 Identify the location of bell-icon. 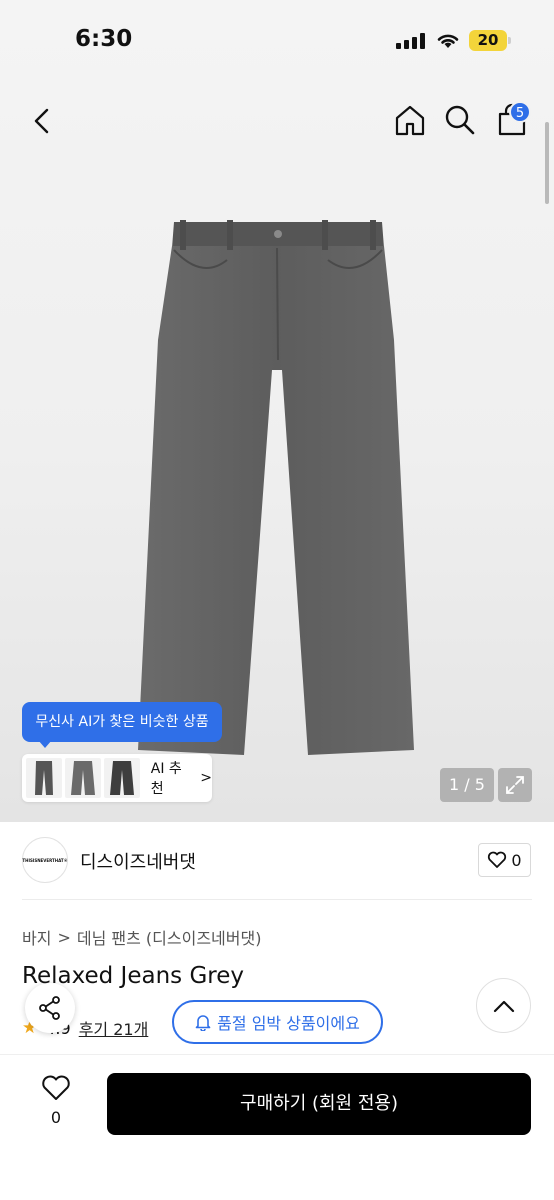
(203, 1023).